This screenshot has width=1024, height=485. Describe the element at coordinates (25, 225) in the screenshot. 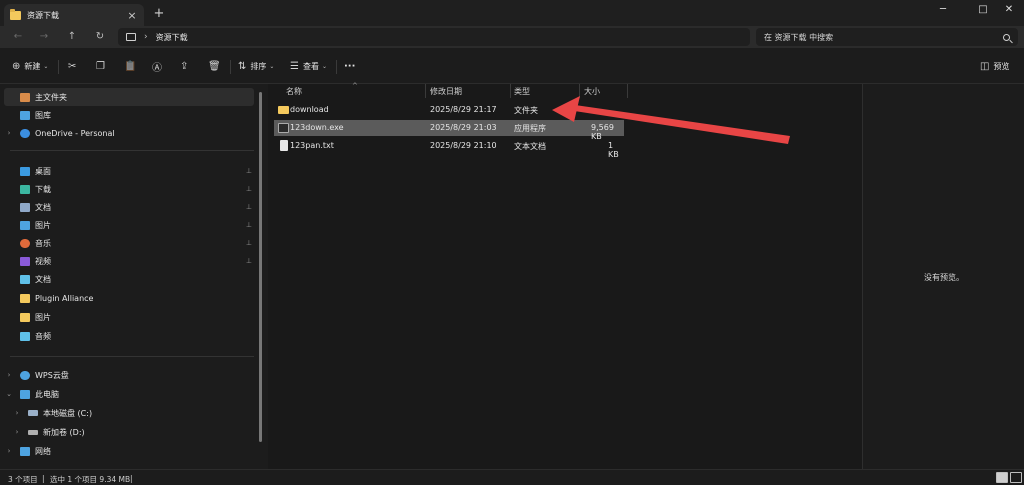

I see `picture-icon` at that location.